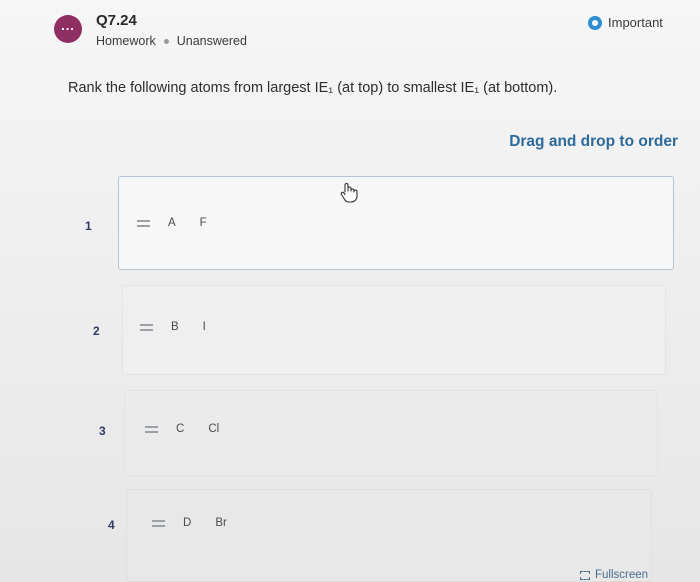 This screenshot has height=582, width=700. What do you see at coordinates (88, 226) in the screenshot?
I see `rank-number-1: 1` at bounding box center [88, 226].